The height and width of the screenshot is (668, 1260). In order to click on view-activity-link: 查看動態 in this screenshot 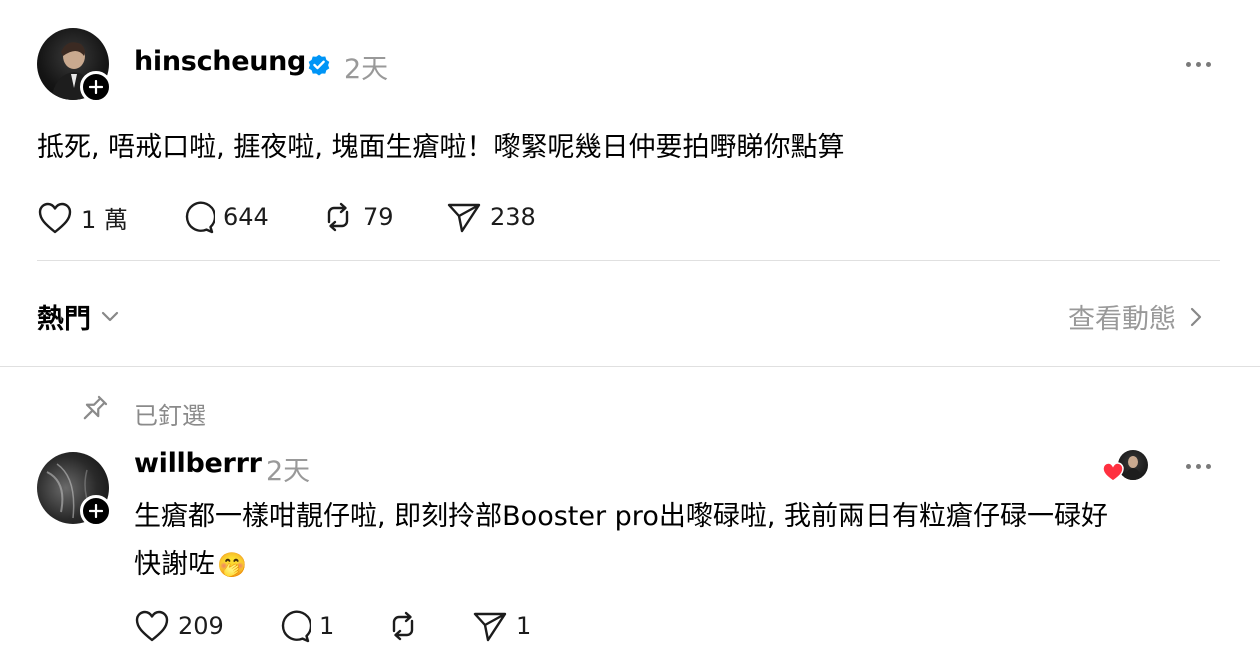, I will do `click(1135, 316)`.